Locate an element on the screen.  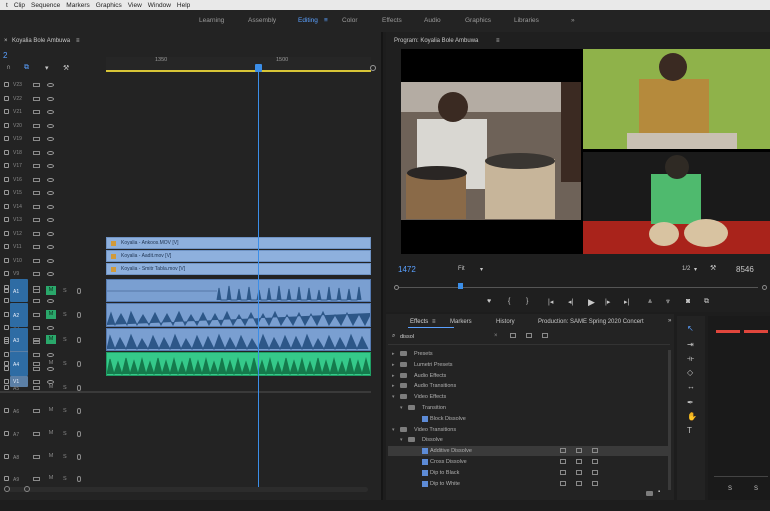
playhead-handle is located at coordinates (258, 68).